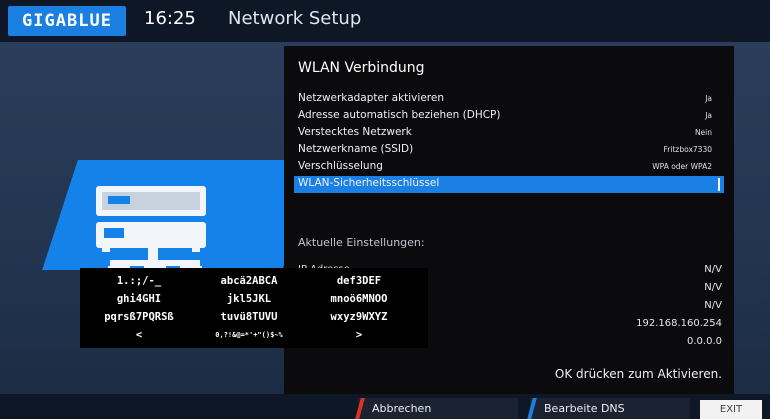 The image size is (770, 419). I want to click on bottom-bar: Abbrechen Bearbeite DNS, so click(385, 406).